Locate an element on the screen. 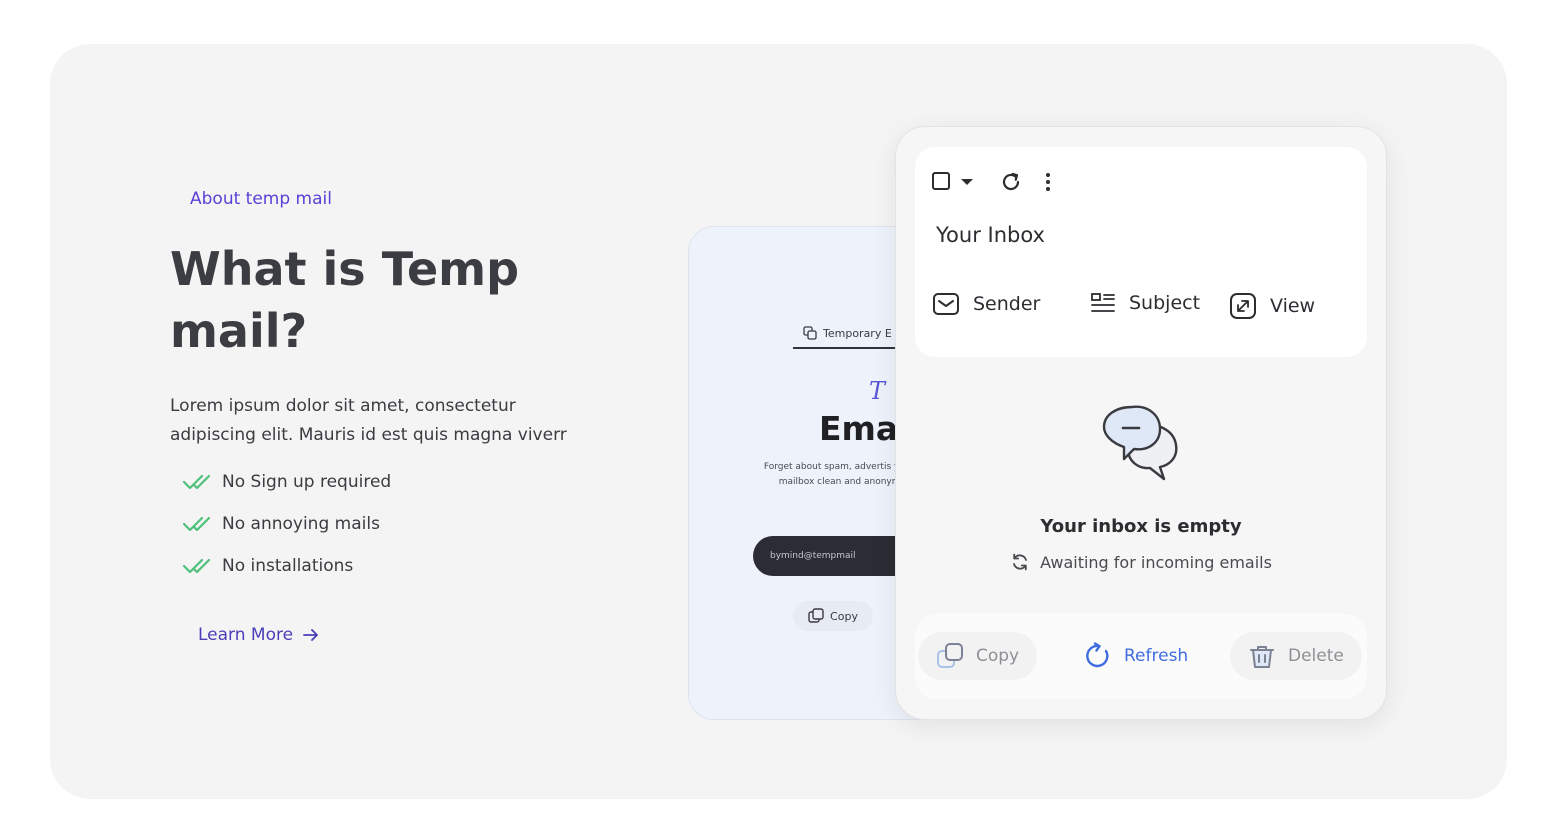 The height and width of the screenshot is (826, 1548). refresh-label: Refresh is located at coordinates (1156, 656).